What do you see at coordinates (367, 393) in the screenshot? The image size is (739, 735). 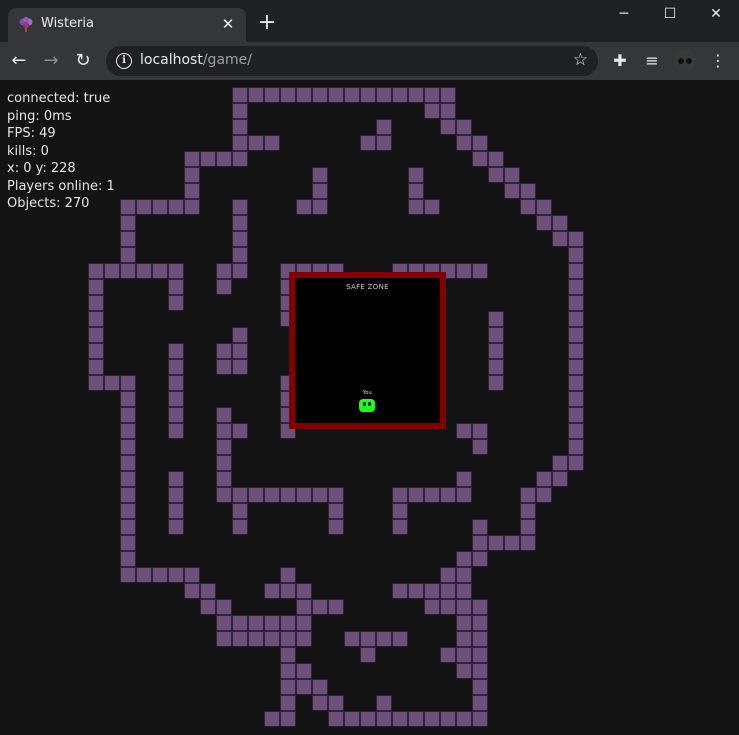 I see `player-name-label: You` at bounding box center [367, 393].